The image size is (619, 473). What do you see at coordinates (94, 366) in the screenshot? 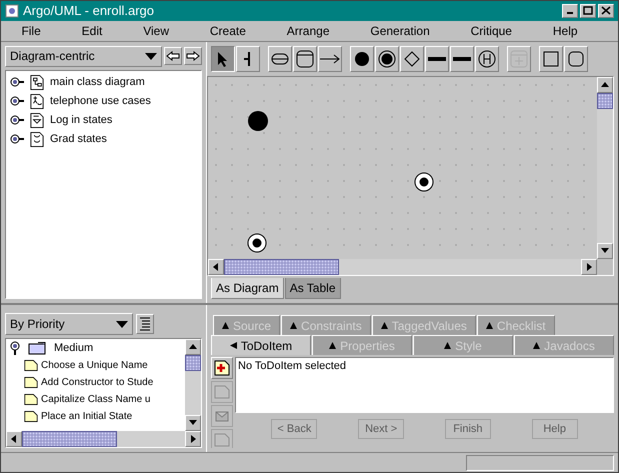
I see `todo-item: Choose a Unique Name` at bounding box center [94, 366].